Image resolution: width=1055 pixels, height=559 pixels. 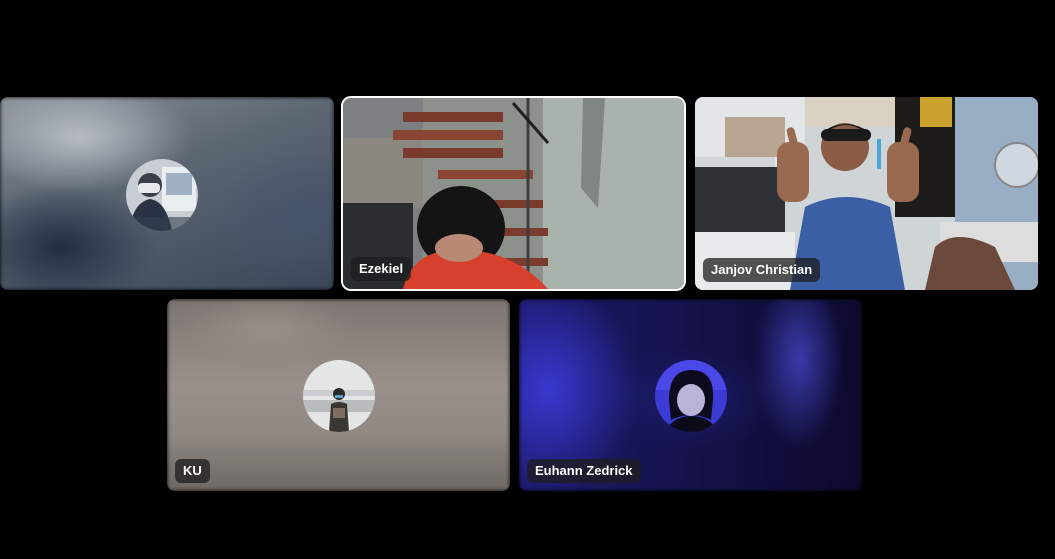 What do you see at coordinates (866, 193) in the screenshot?
I see `participant-tile-3: Janjov Christian` at bounding box center [866, 193].